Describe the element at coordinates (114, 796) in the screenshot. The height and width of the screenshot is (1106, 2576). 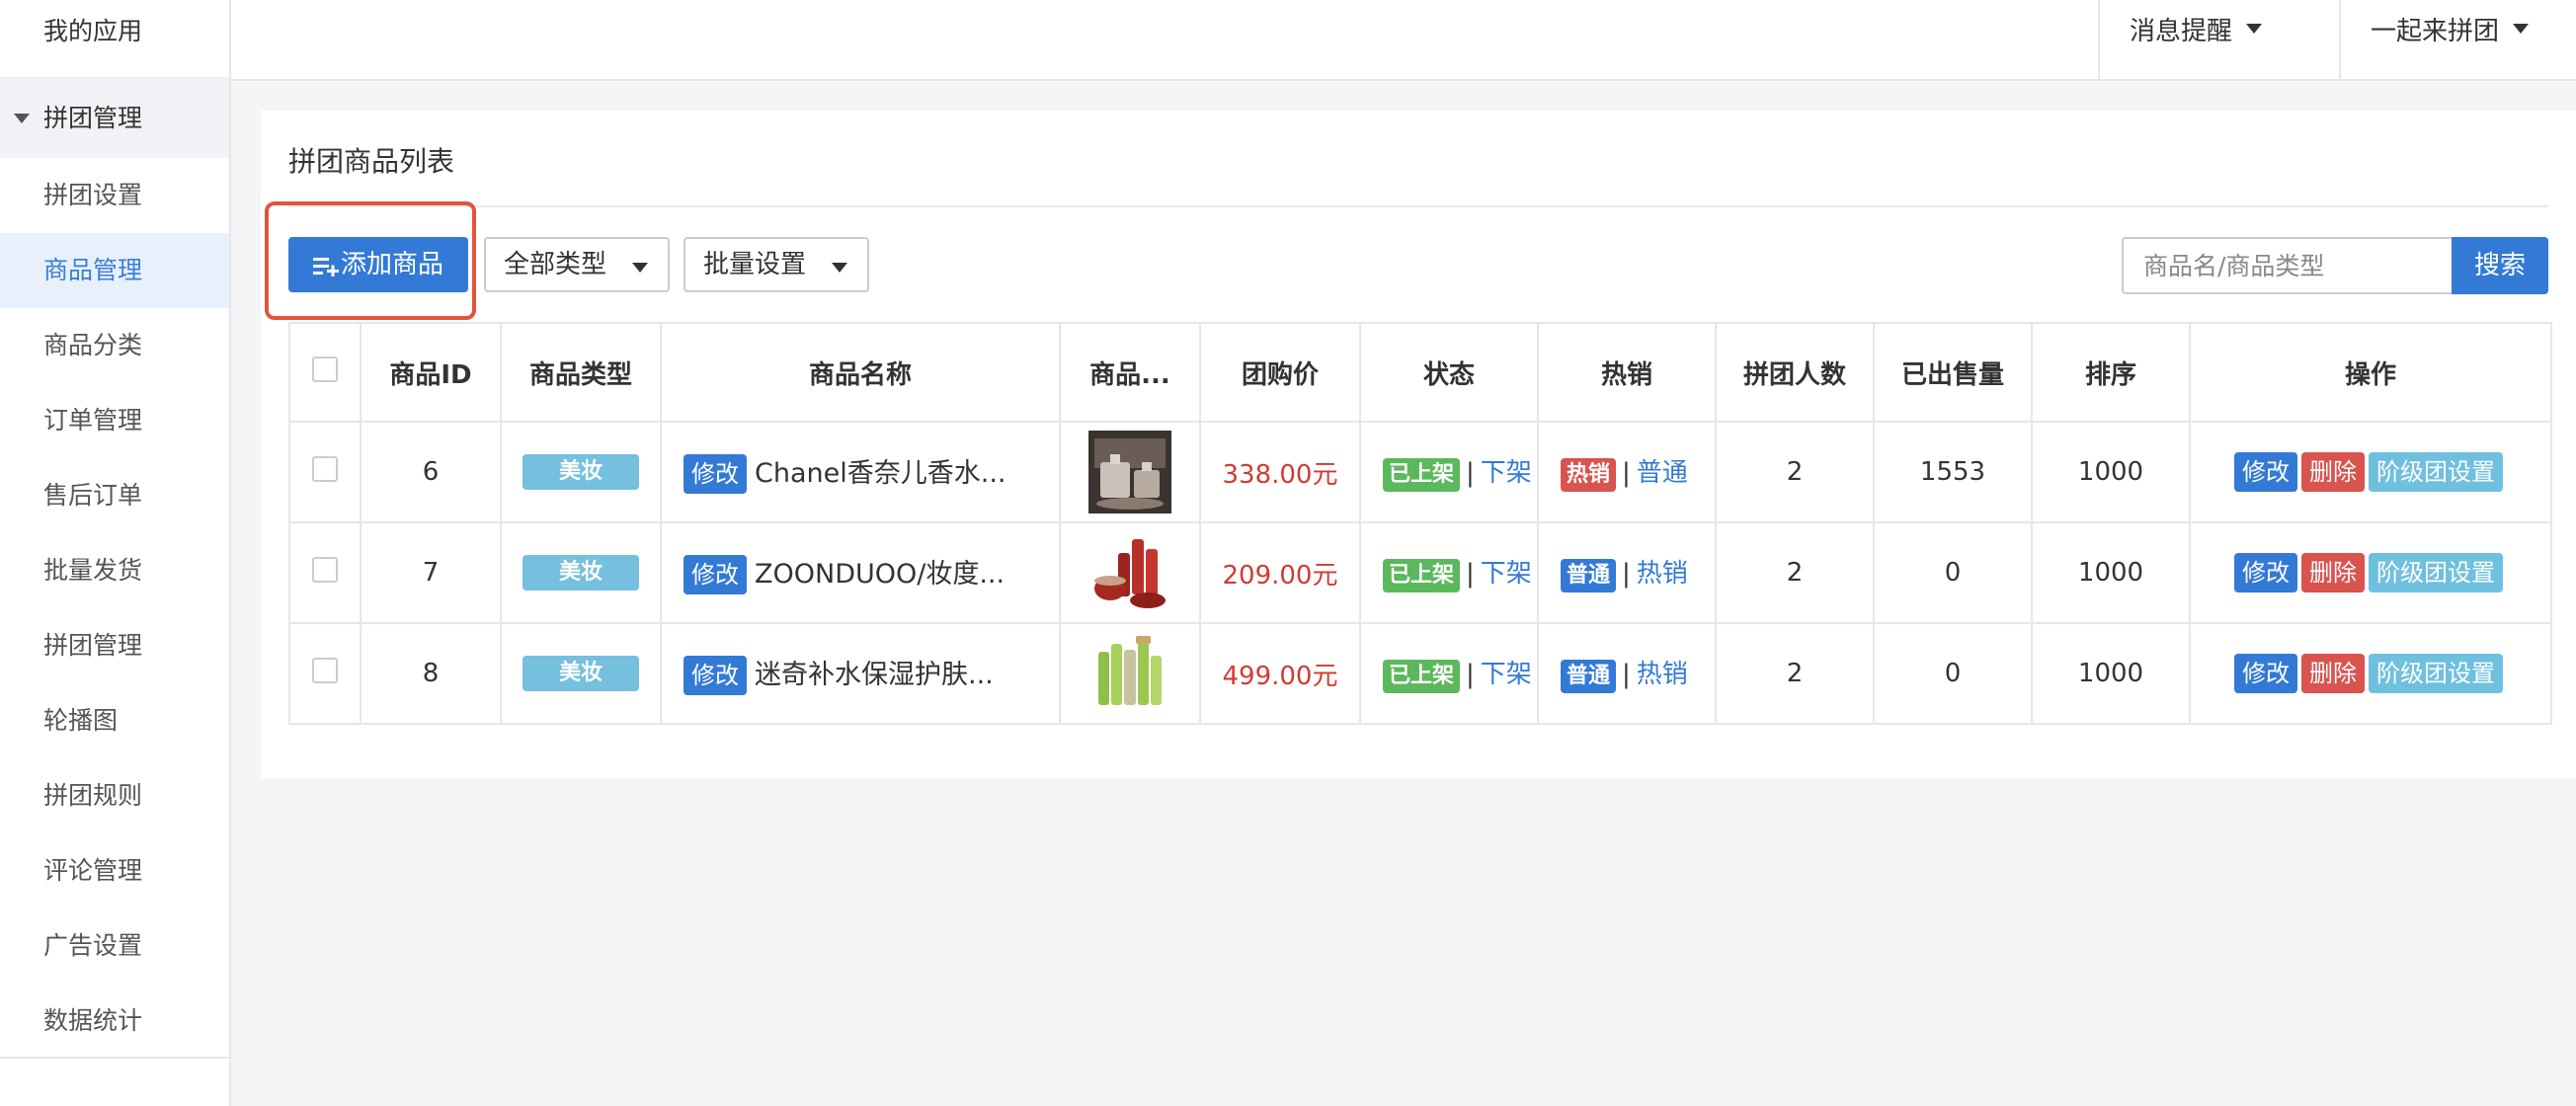
I see `sidebar-item-rules: 拼团规则` at that location.